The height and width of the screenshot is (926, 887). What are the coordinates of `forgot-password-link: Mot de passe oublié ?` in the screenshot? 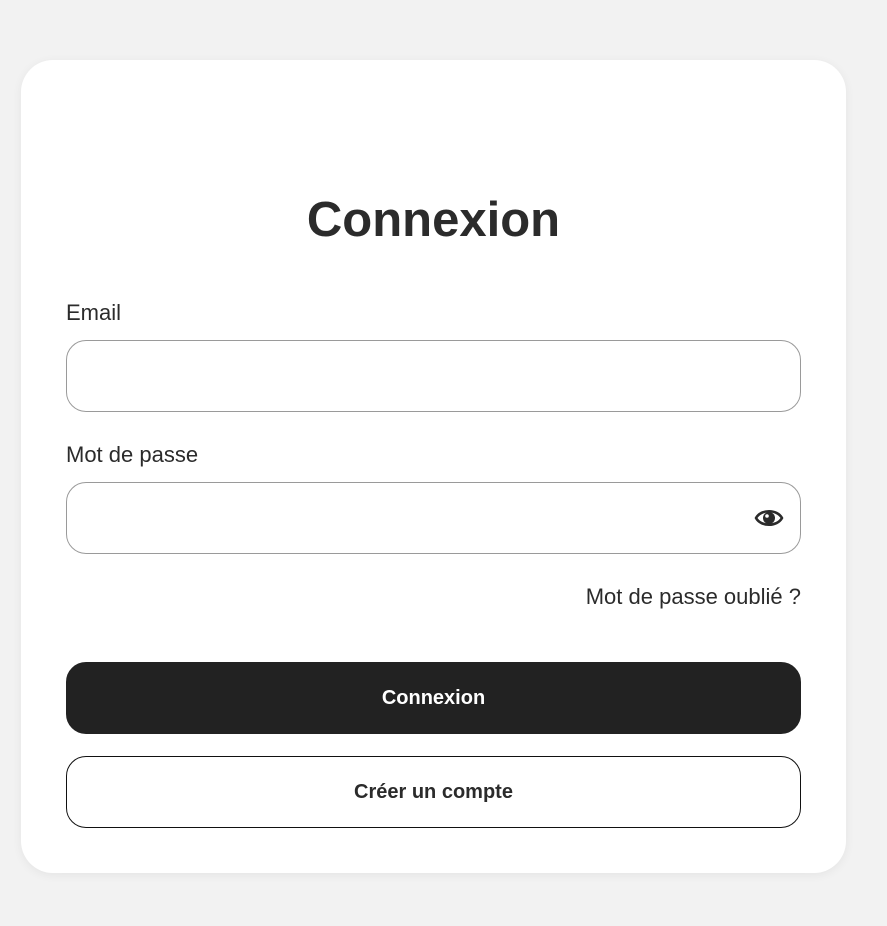 It's located at (693, 597).